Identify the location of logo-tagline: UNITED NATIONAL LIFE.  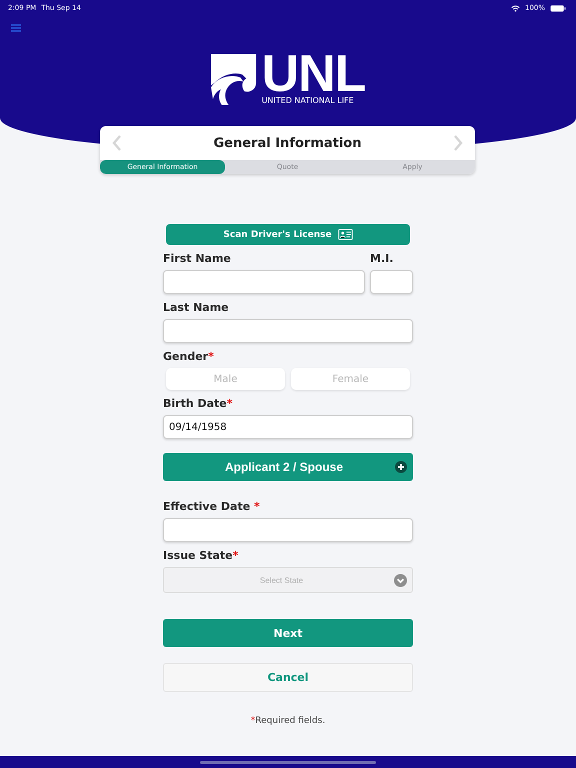
(308, 100).